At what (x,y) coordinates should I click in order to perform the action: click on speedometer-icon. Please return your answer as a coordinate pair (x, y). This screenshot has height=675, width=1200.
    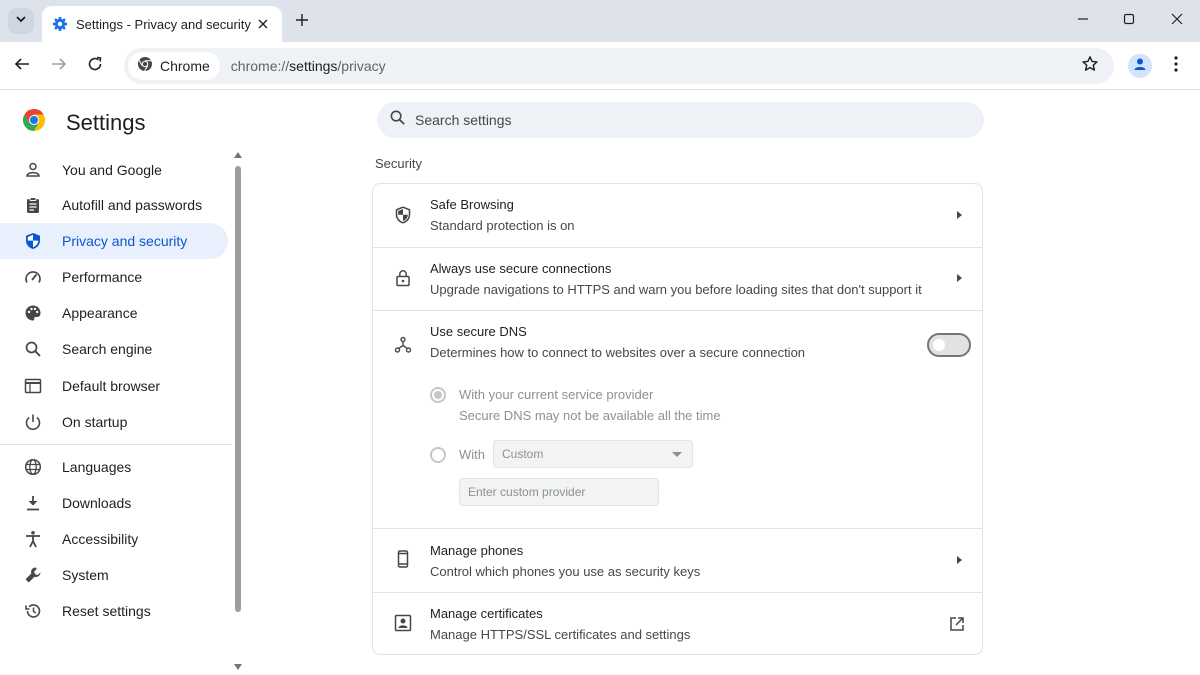
    Looking at the image, I should click on (33, 277).